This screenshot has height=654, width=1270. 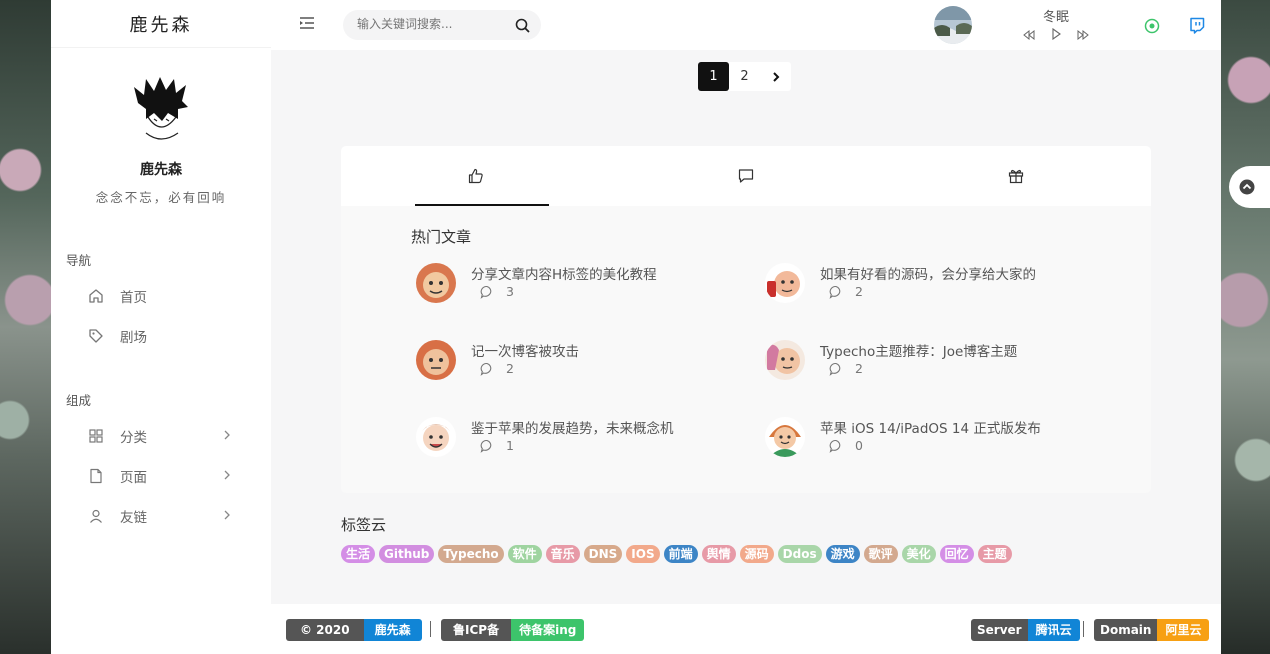 What do you see at coordinates (918, 350) in the screenshot?
I see `post-title: Typecho主题推荐：Joe博客主题` at bounding box center [918, 350].